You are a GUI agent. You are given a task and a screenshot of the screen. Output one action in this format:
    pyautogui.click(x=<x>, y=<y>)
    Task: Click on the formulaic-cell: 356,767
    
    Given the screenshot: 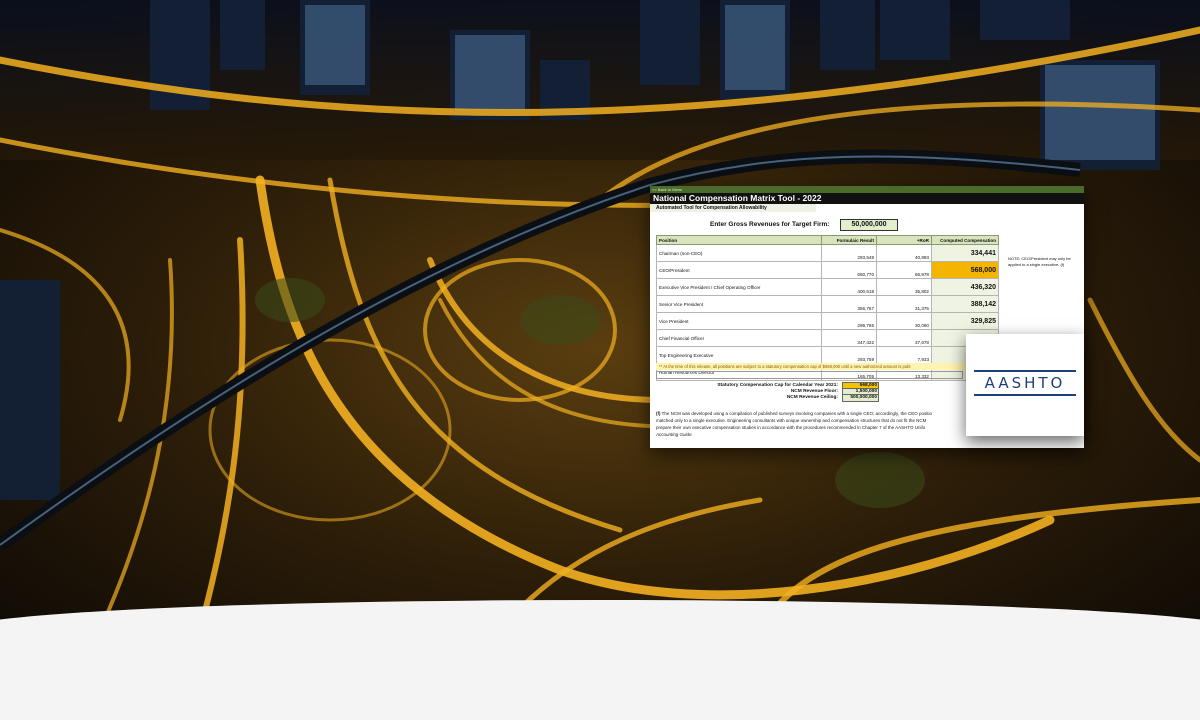 What is the action you would take?
    pyautogui.click(x=849, y=304)
    